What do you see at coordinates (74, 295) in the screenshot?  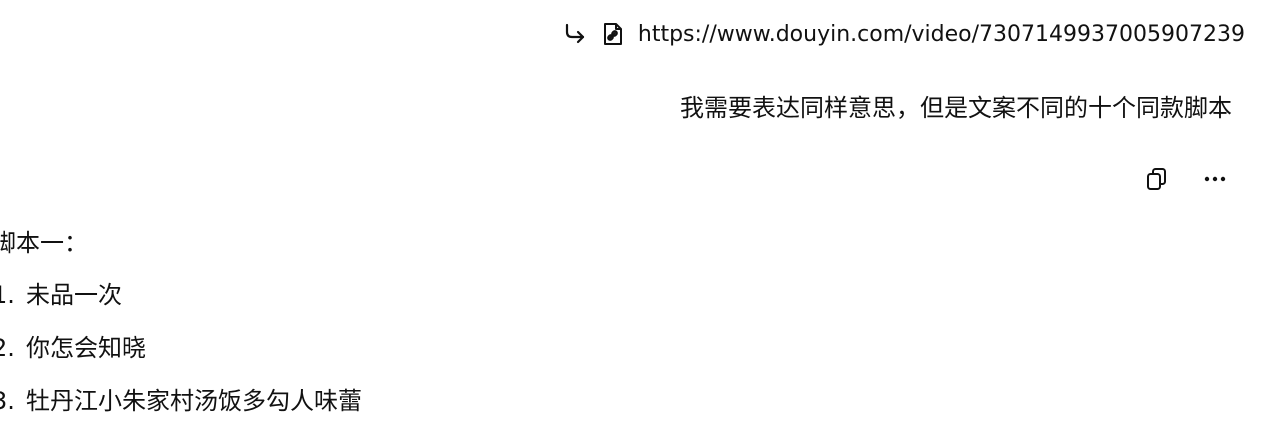 I see `list-item-text: 未品一次` at bounding box center [74, 295].